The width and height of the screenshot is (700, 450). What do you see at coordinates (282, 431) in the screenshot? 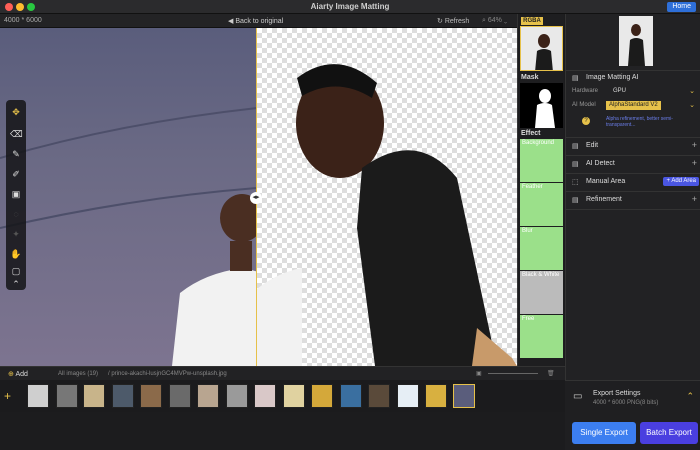
I see `bottom-area` at bounding box center [282, 431].